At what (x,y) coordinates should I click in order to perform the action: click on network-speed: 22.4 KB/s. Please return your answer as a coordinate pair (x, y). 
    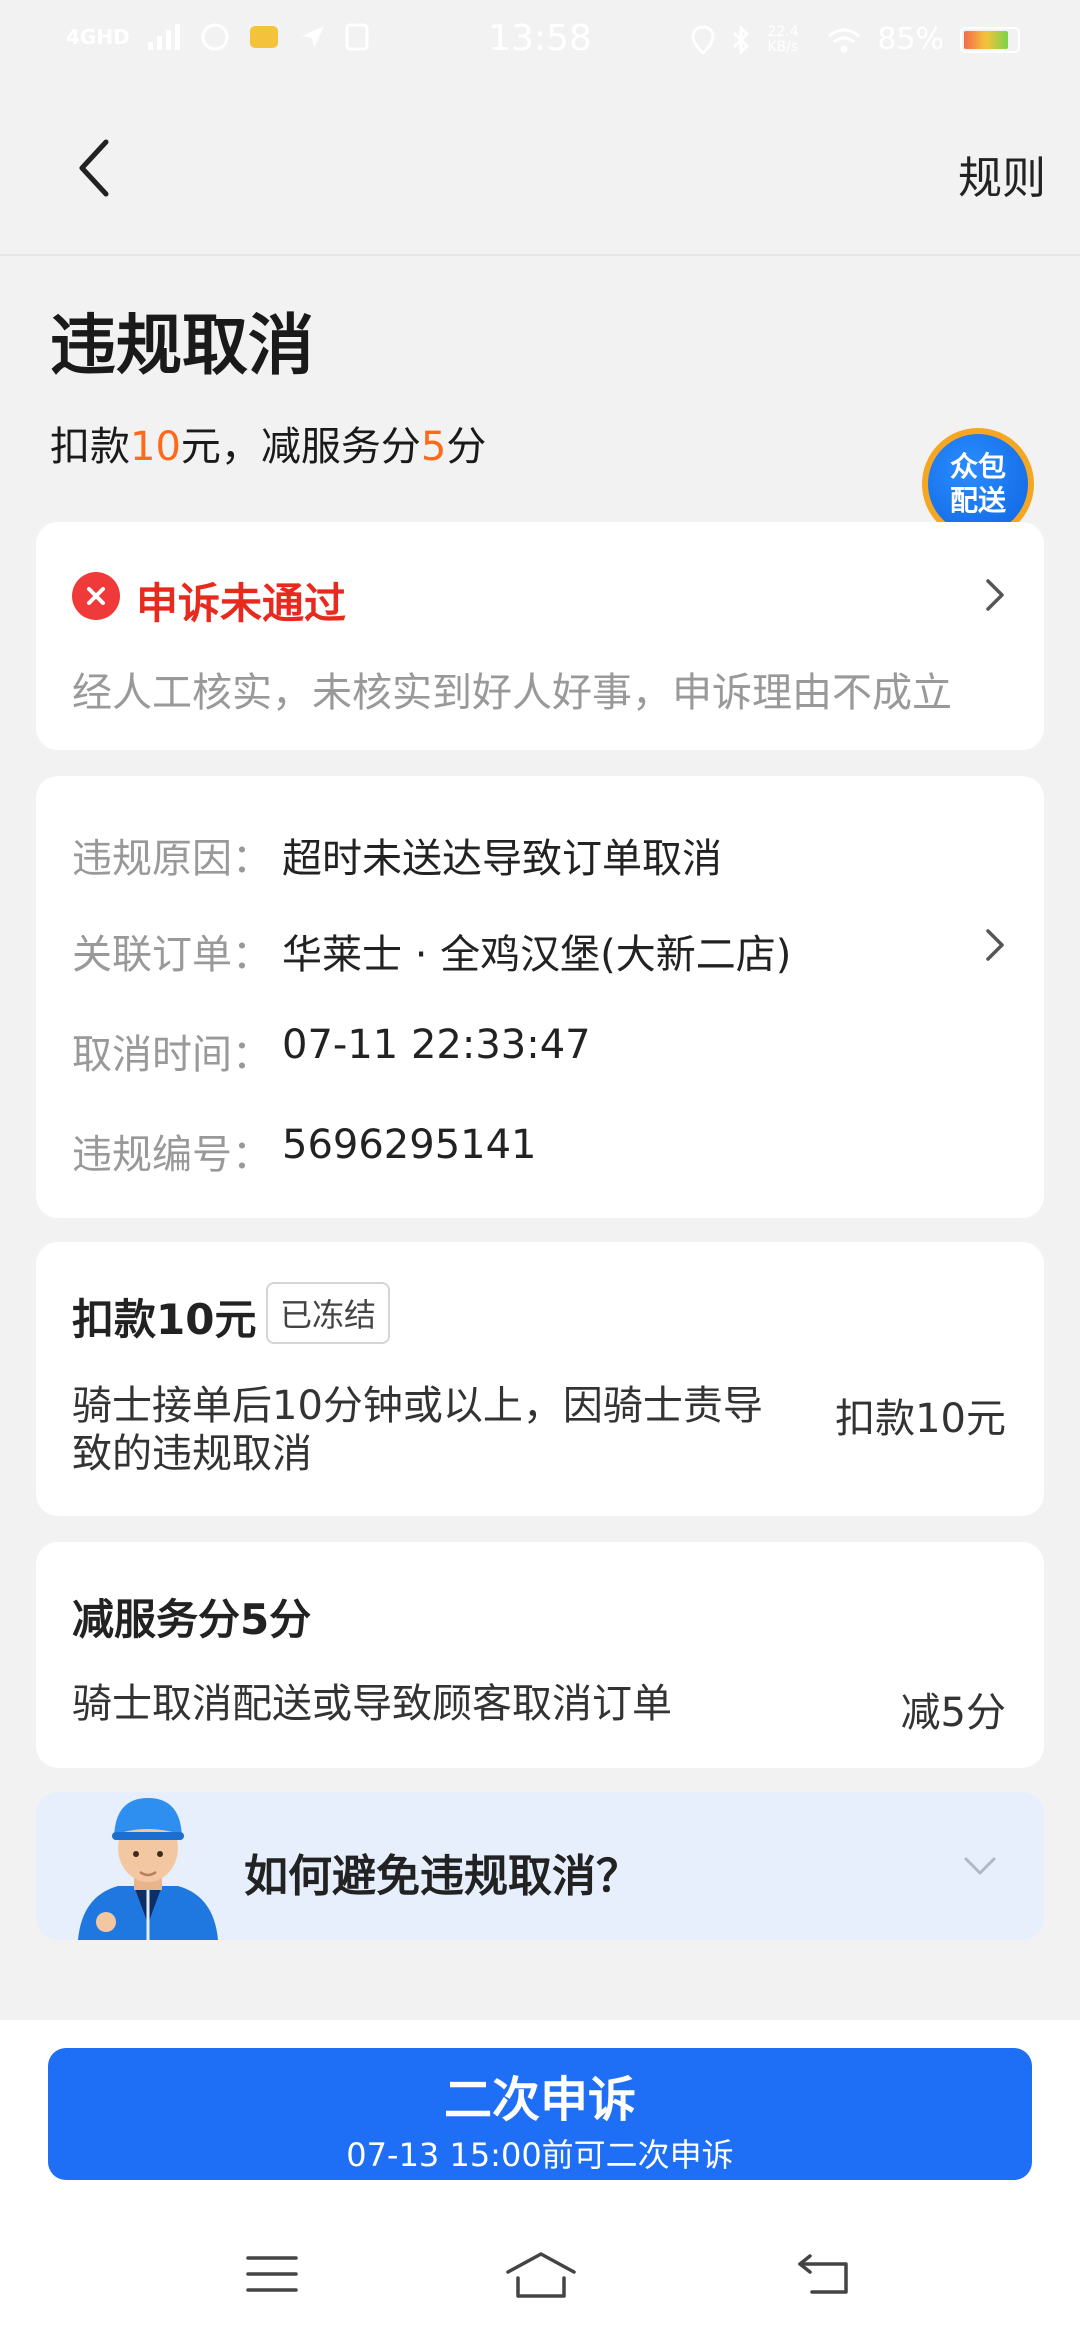
    Looking at the image, I should click on (783, 39).